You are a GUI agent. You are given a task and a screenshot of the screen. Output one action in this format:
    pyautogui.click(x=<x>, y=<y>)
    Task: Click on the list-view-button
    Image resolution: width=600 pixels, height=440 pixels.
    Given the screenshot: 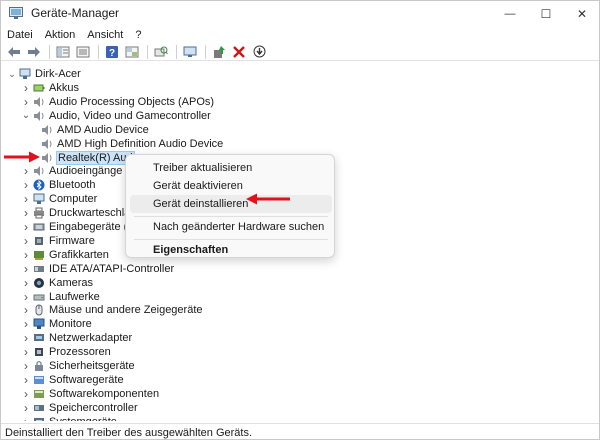 What is the action you would take?
    pyautogui.click(x=83, y=52)
    